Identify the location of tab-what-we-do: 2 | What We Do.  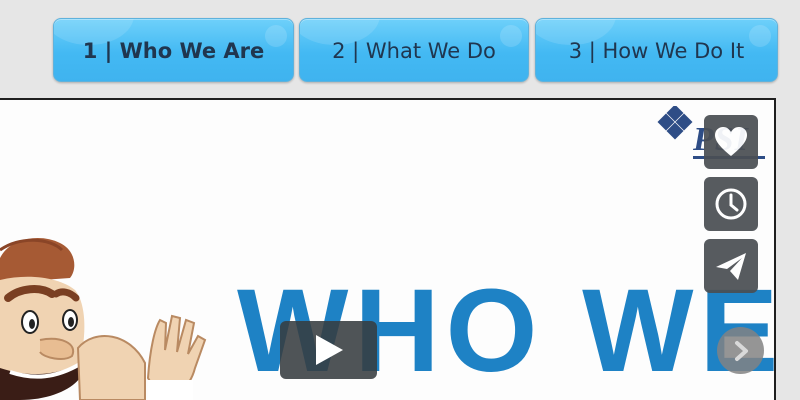
(414, 50).